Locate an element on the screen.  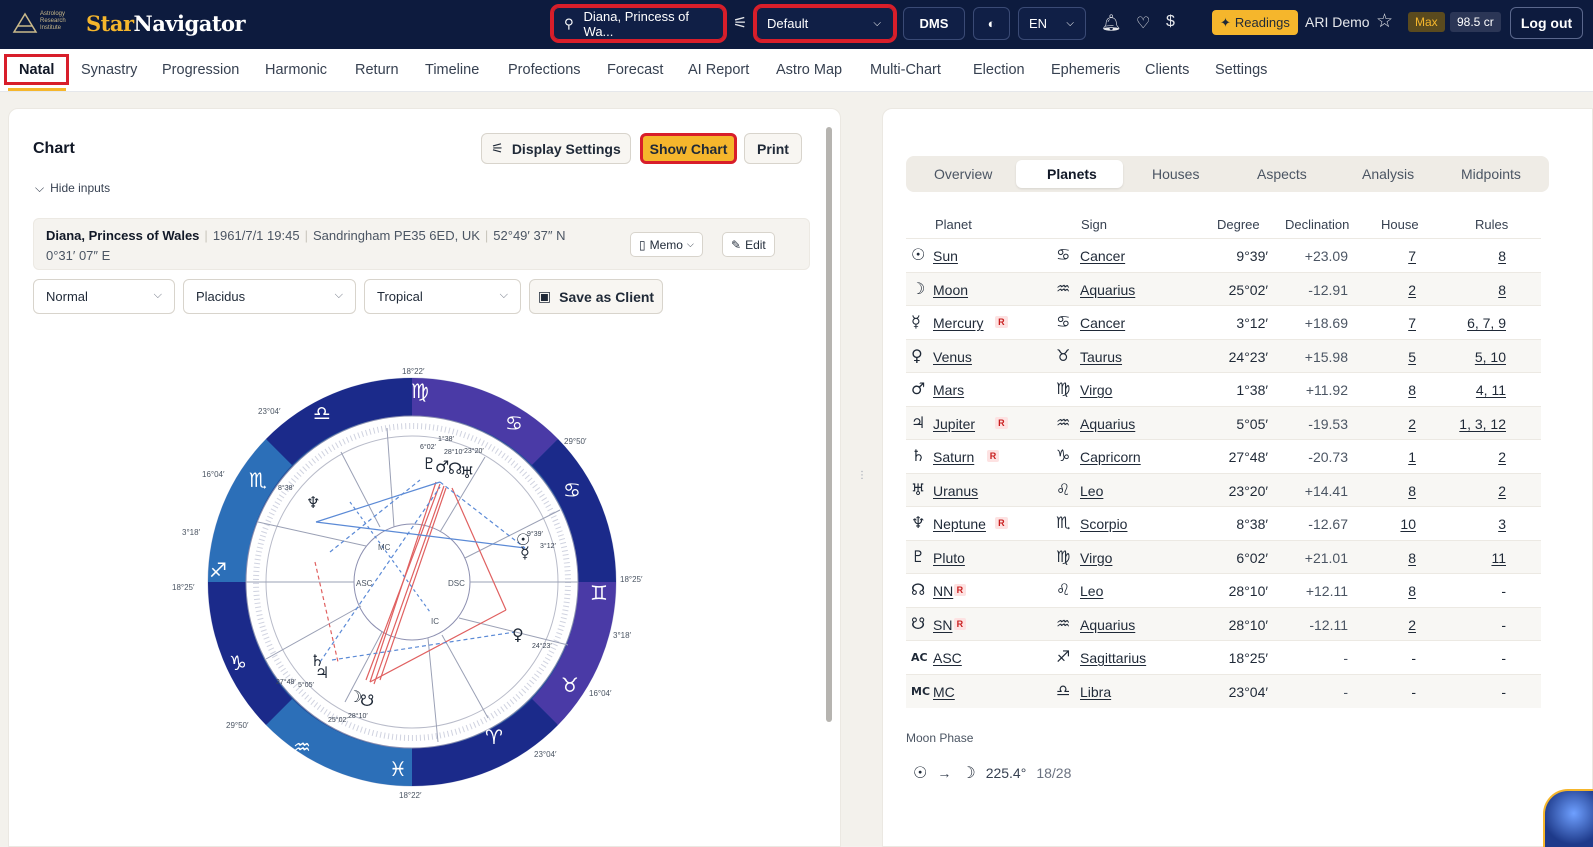
rules-value: 11 is located at coordinates (1471, 558).